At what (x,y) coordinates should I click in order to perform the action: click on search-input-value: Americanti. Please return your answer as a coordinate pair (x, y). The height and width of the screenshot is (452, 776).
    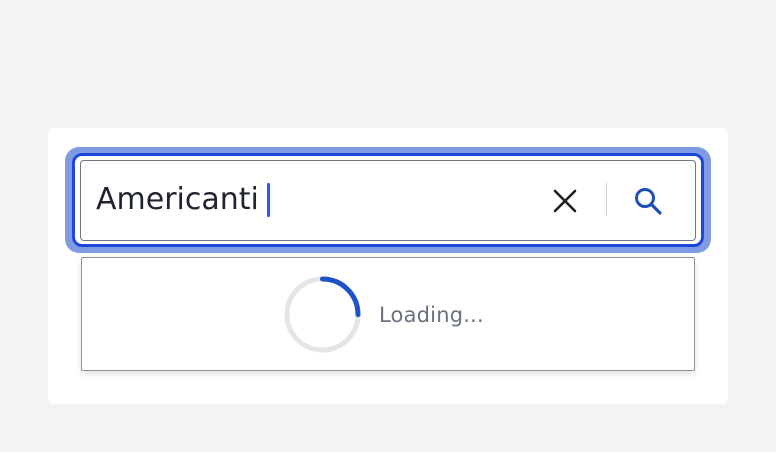
    Looking at the image, I should click on (177, 199).